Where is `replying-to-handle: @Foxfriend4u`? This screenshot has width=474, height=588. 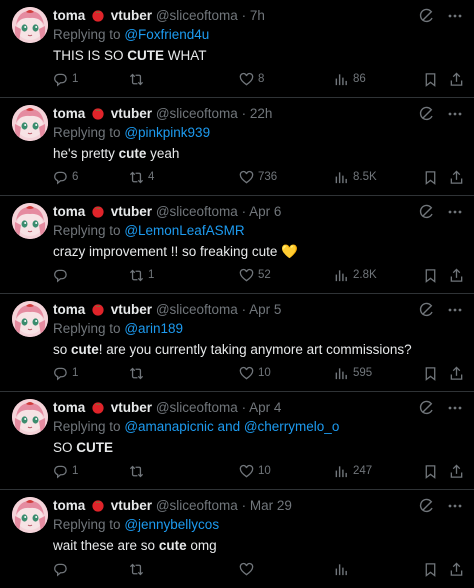
replying-to-handle: @Foxfriend4u is located at coordinates (166, 34).